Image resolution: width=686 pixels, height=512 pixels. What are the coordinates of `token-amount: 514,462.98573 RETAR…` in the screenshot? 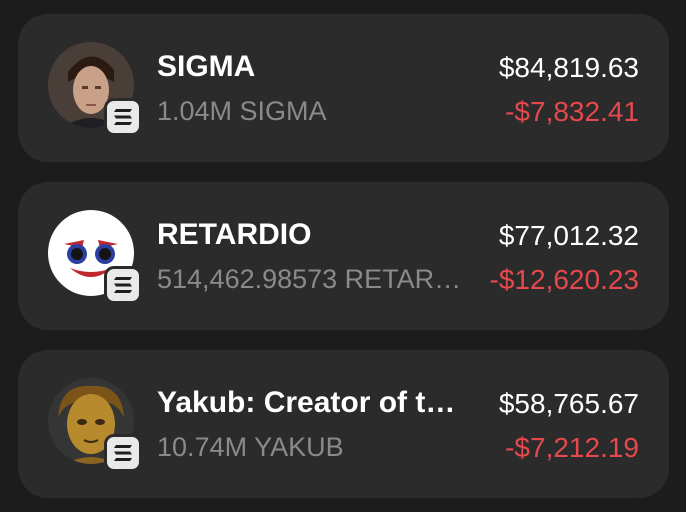 It's located at (309, 279).